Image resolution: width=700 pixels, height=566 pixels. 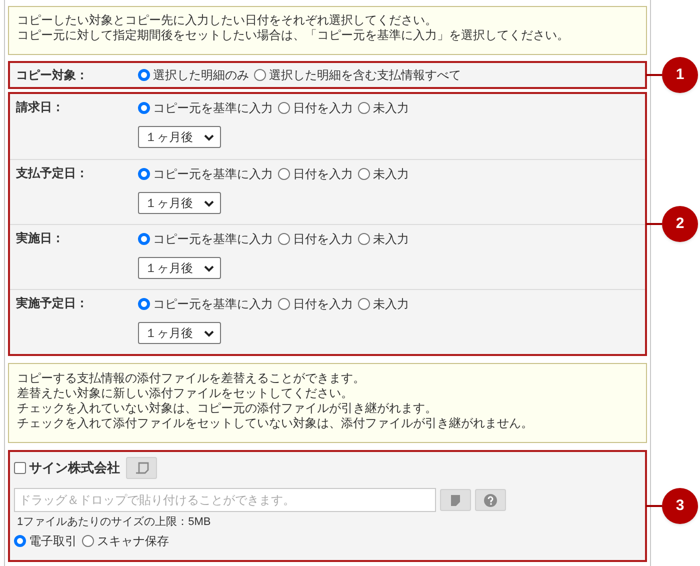 I want to click on callout-number: 1, so click(x=680, y=75).